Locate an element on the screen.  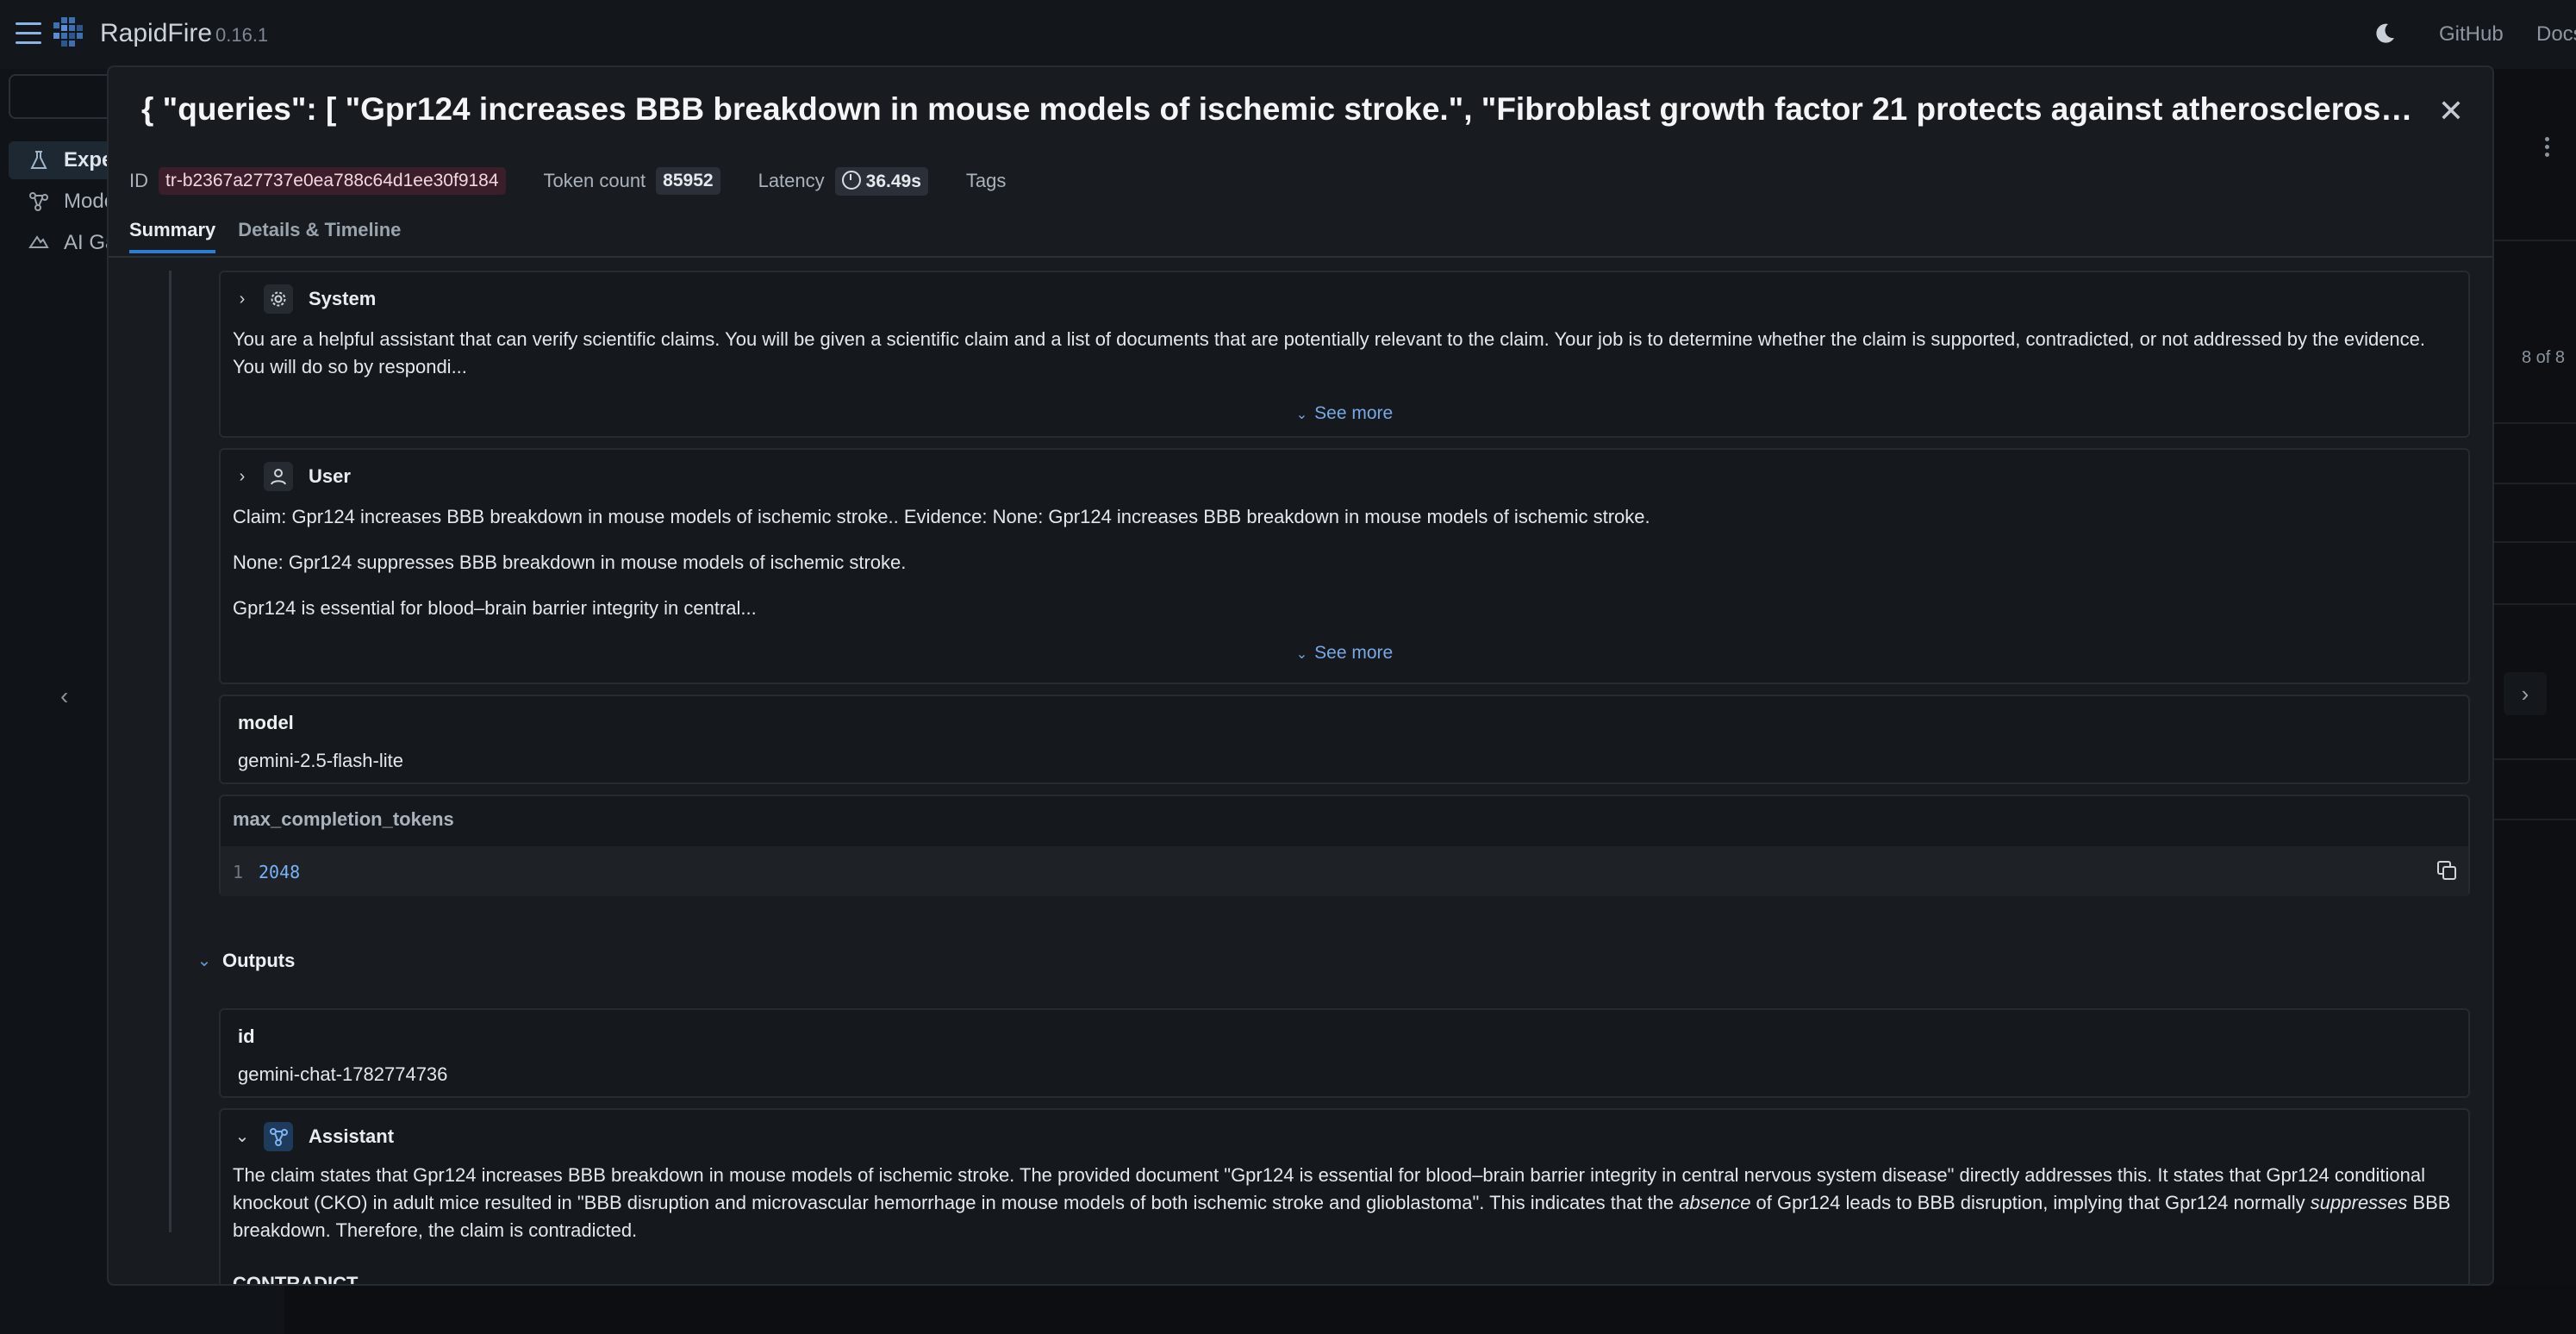
background-footer is located at coordinates (1430, 1309).